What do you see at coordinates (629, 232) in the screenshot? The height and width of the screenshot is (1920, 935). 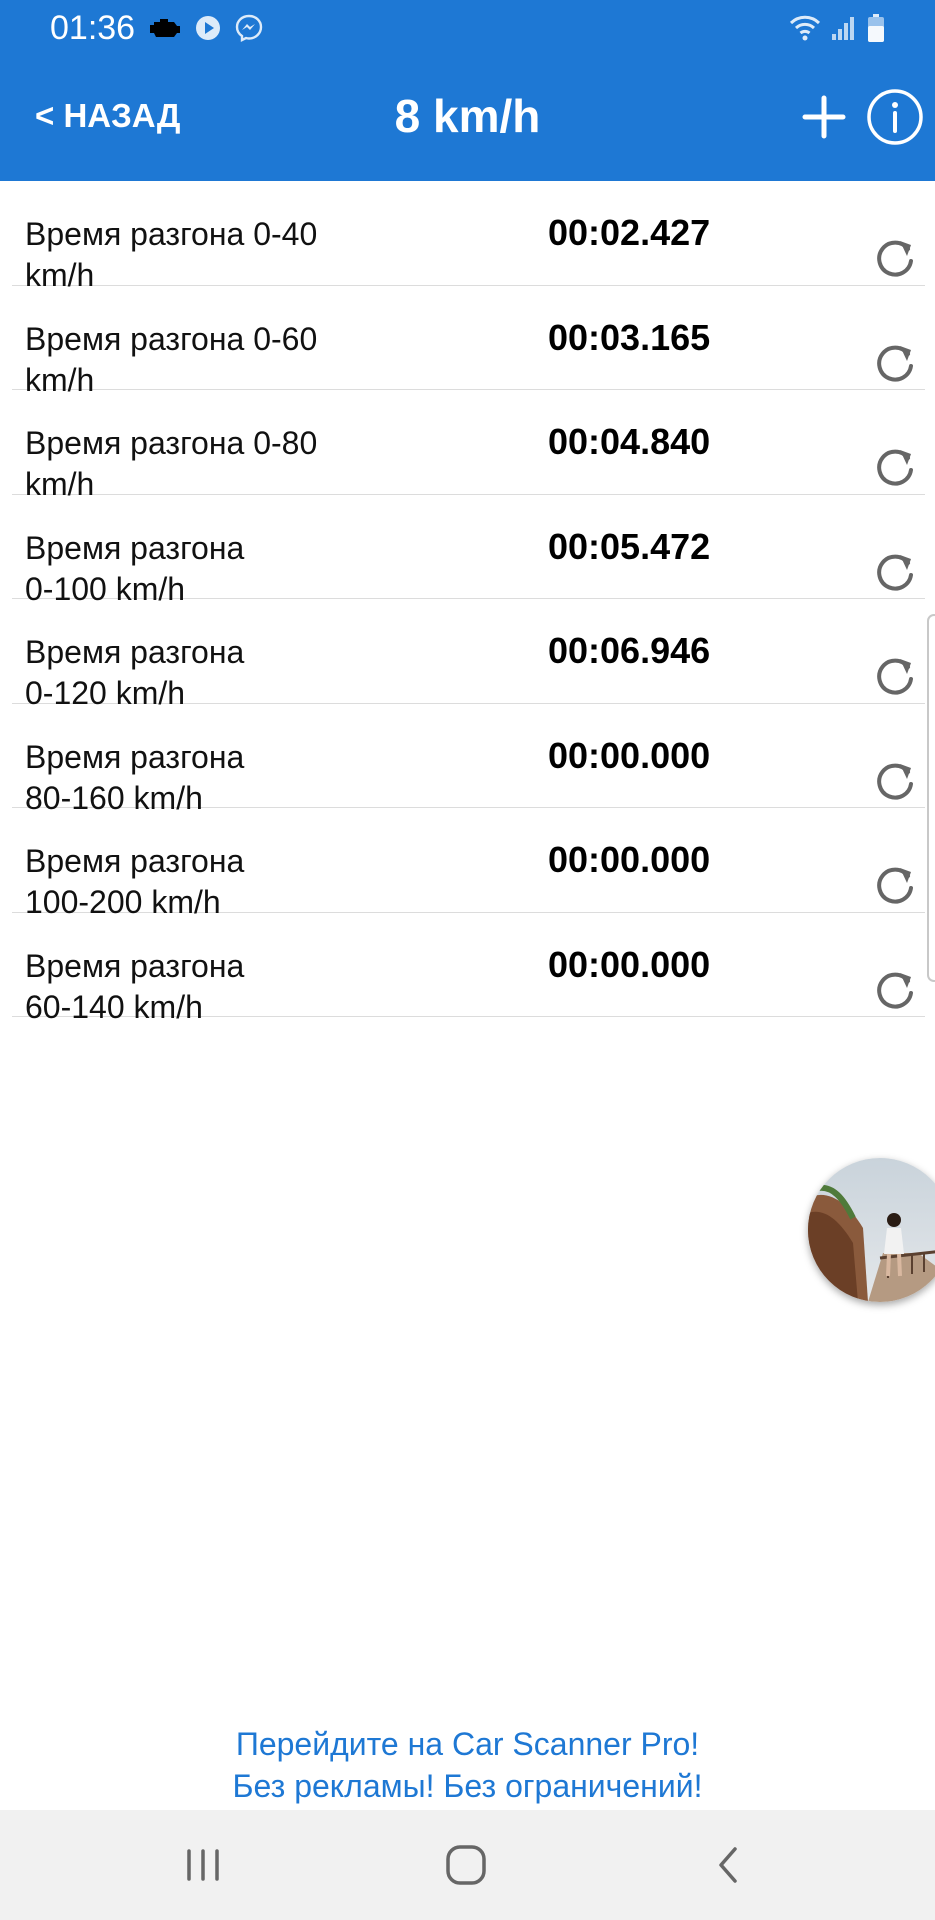 I see `result-time: 00:02.427` at bounding box center [629, 232].